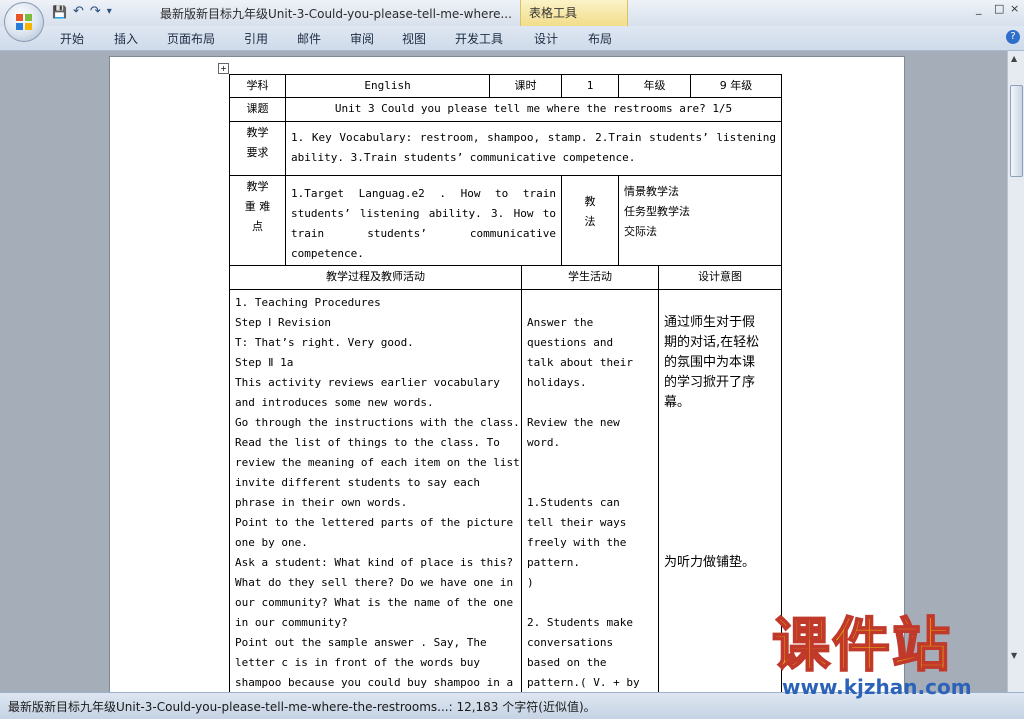  Describe the element at coordinates (553, 562) in the screenshot. I see `text-line: pattern.` at that location.